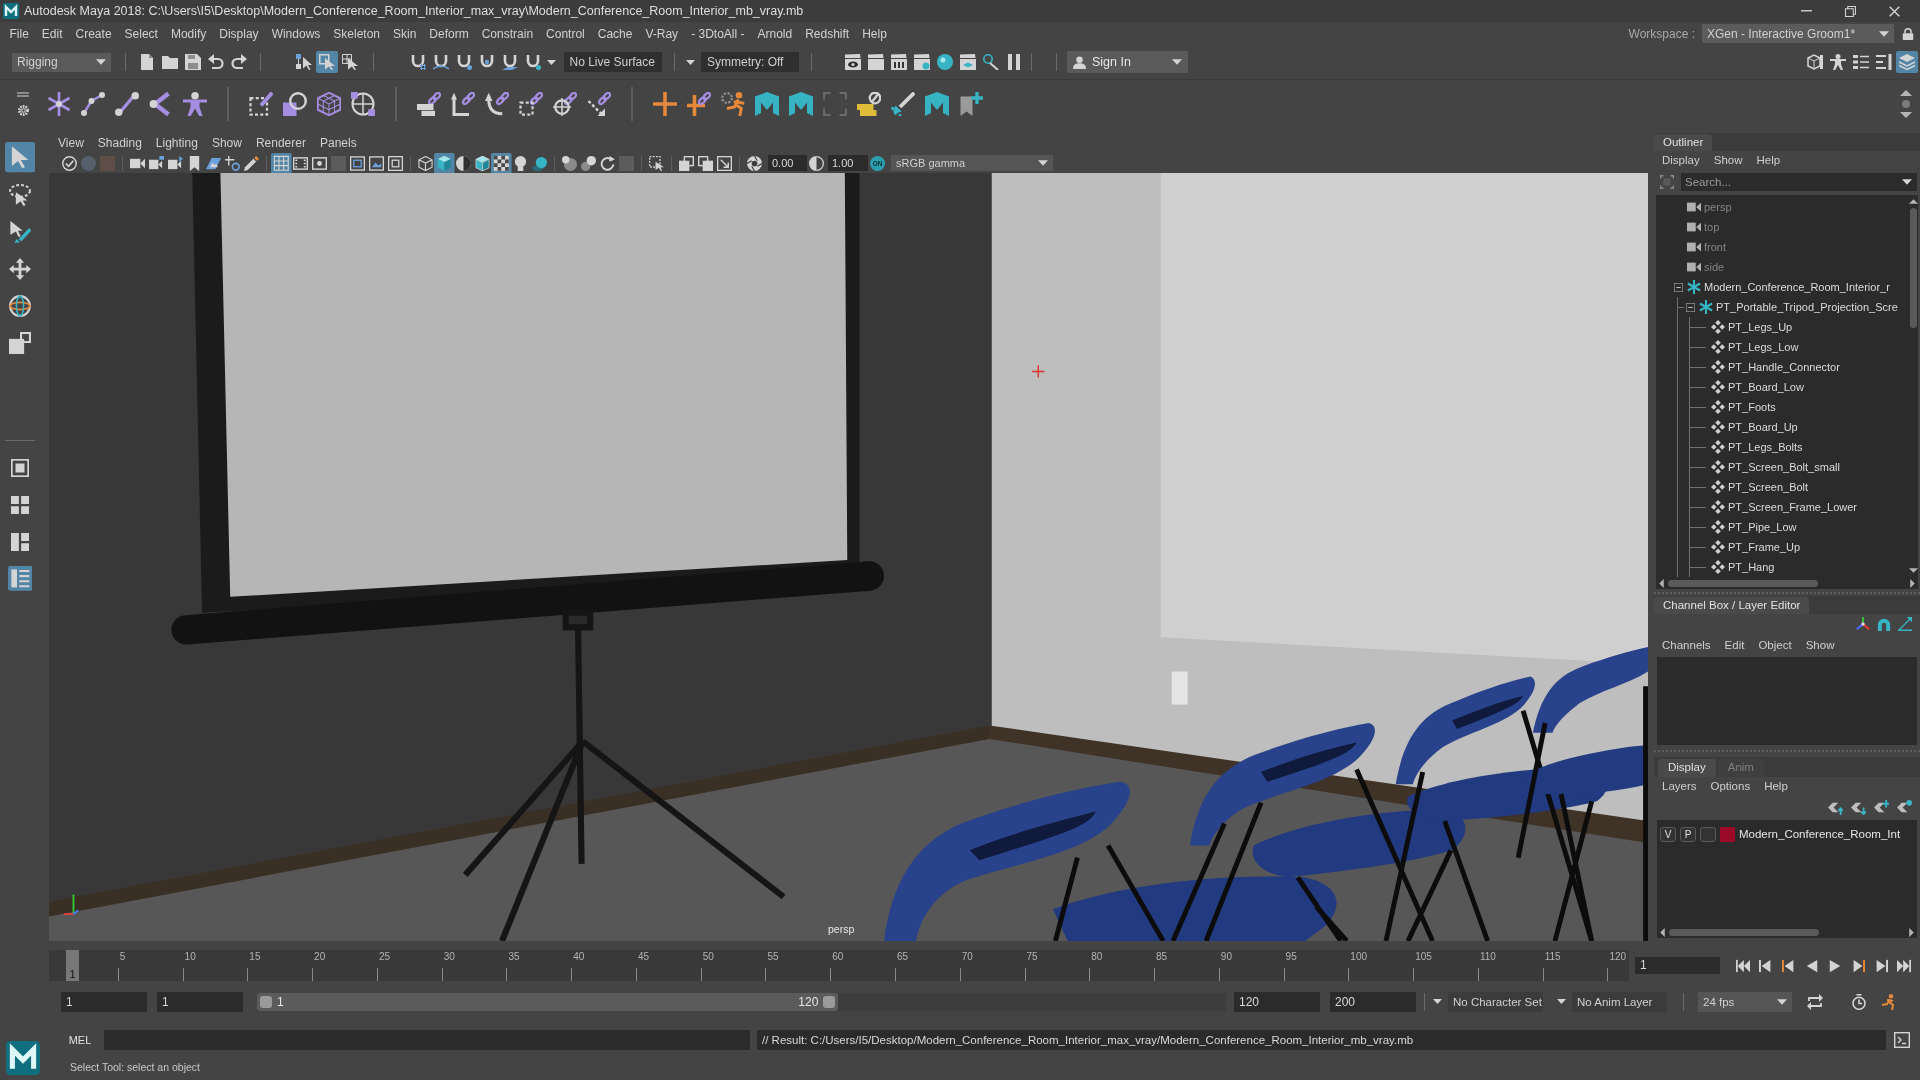 The height and width of the screenshot is (1080, 1920). Describe the element at coordinates (1820, 834) in the screenshot. I see `layer-name: Modern_Conference_Room_Int` at that location.